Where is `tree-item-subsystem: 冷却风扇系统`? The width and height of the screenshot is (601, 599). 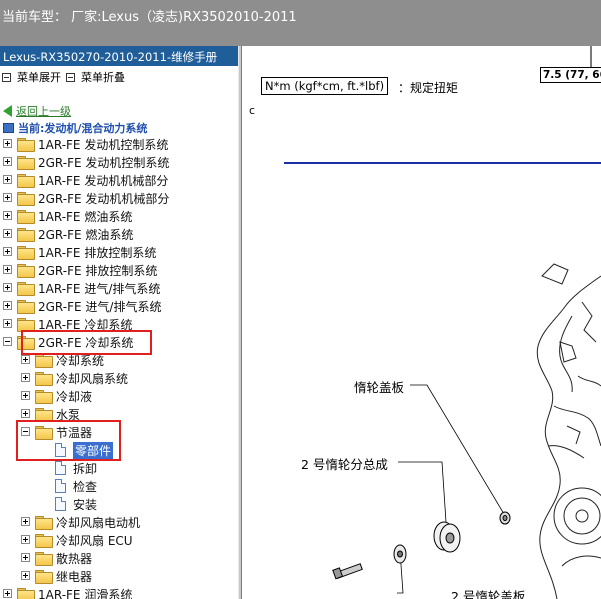 tree-item-subsystem: 冷却风扇系统 is located at coordinates (119, 378).